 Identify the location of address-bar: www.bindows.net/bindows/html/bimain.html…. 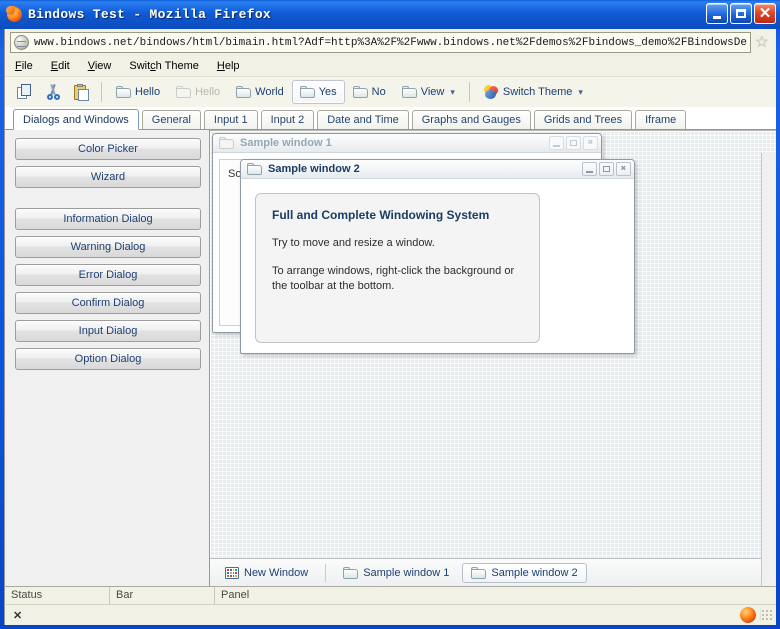
(380, 42).